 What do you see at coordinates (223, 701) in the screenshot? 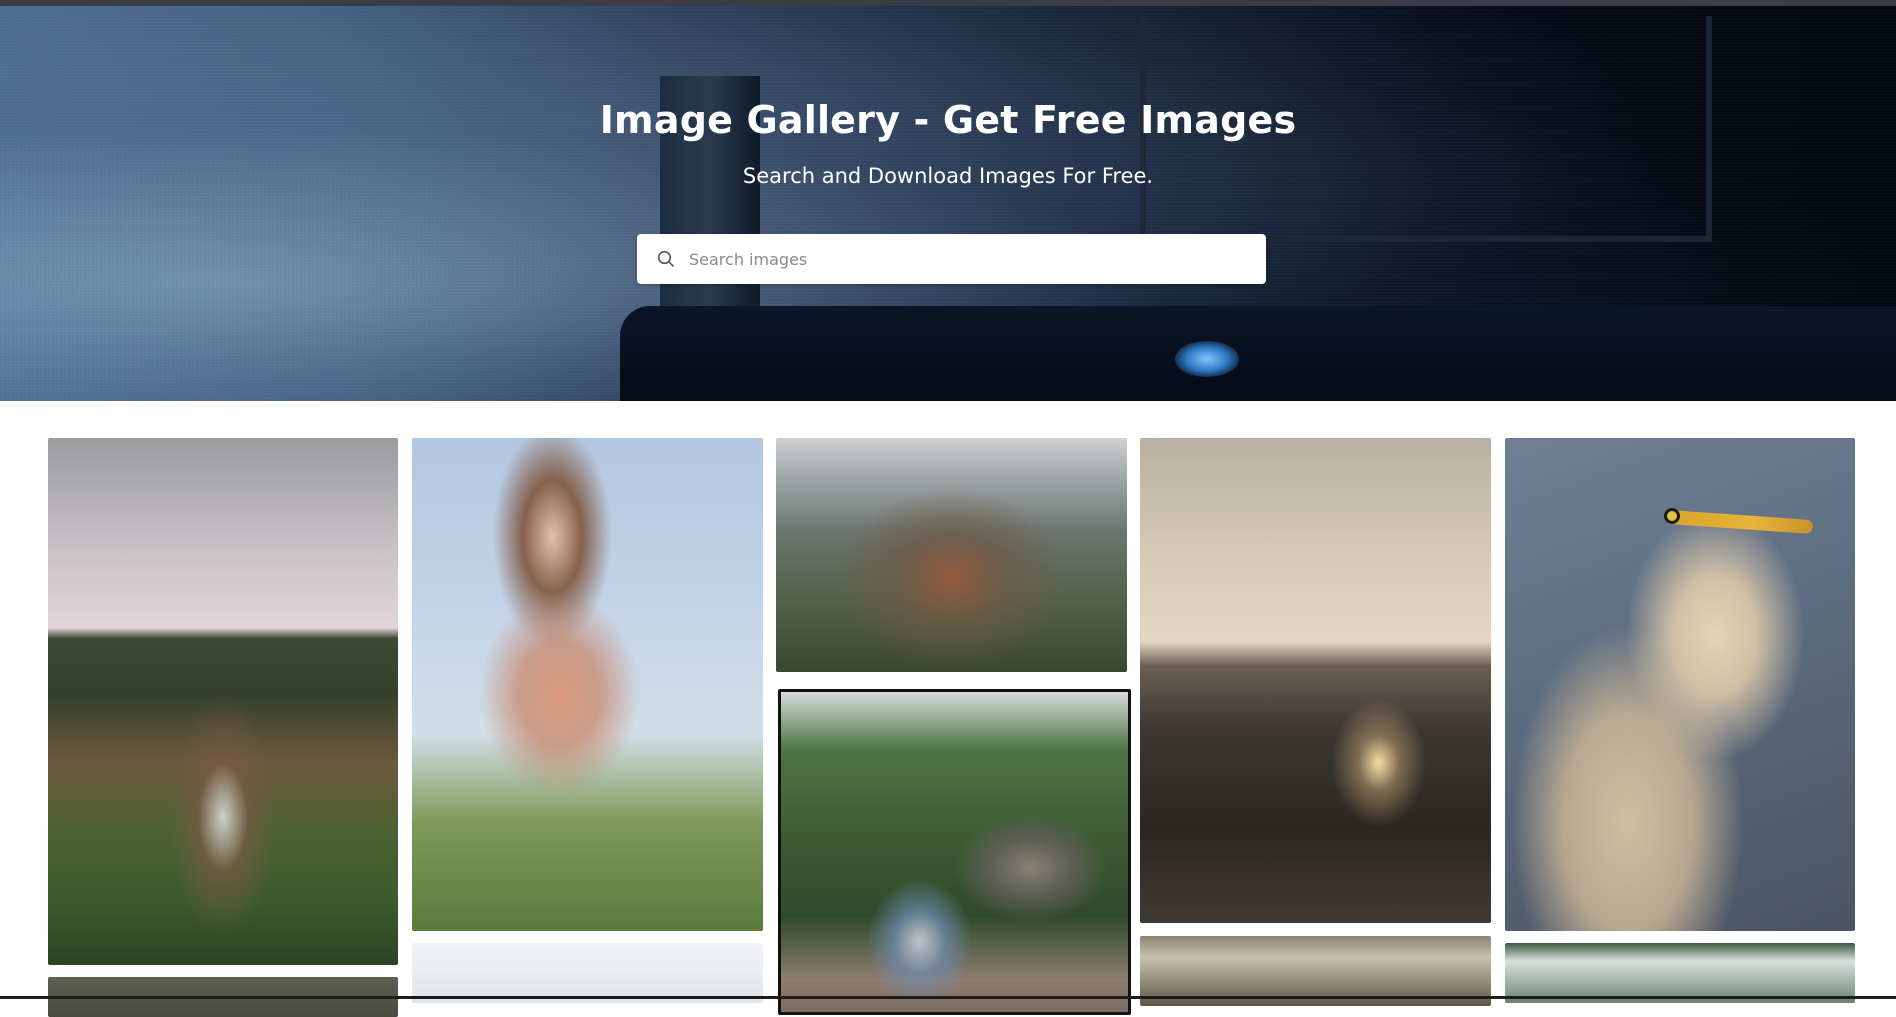
I see `gallery-image-couple` at bounding box center [223, 701].